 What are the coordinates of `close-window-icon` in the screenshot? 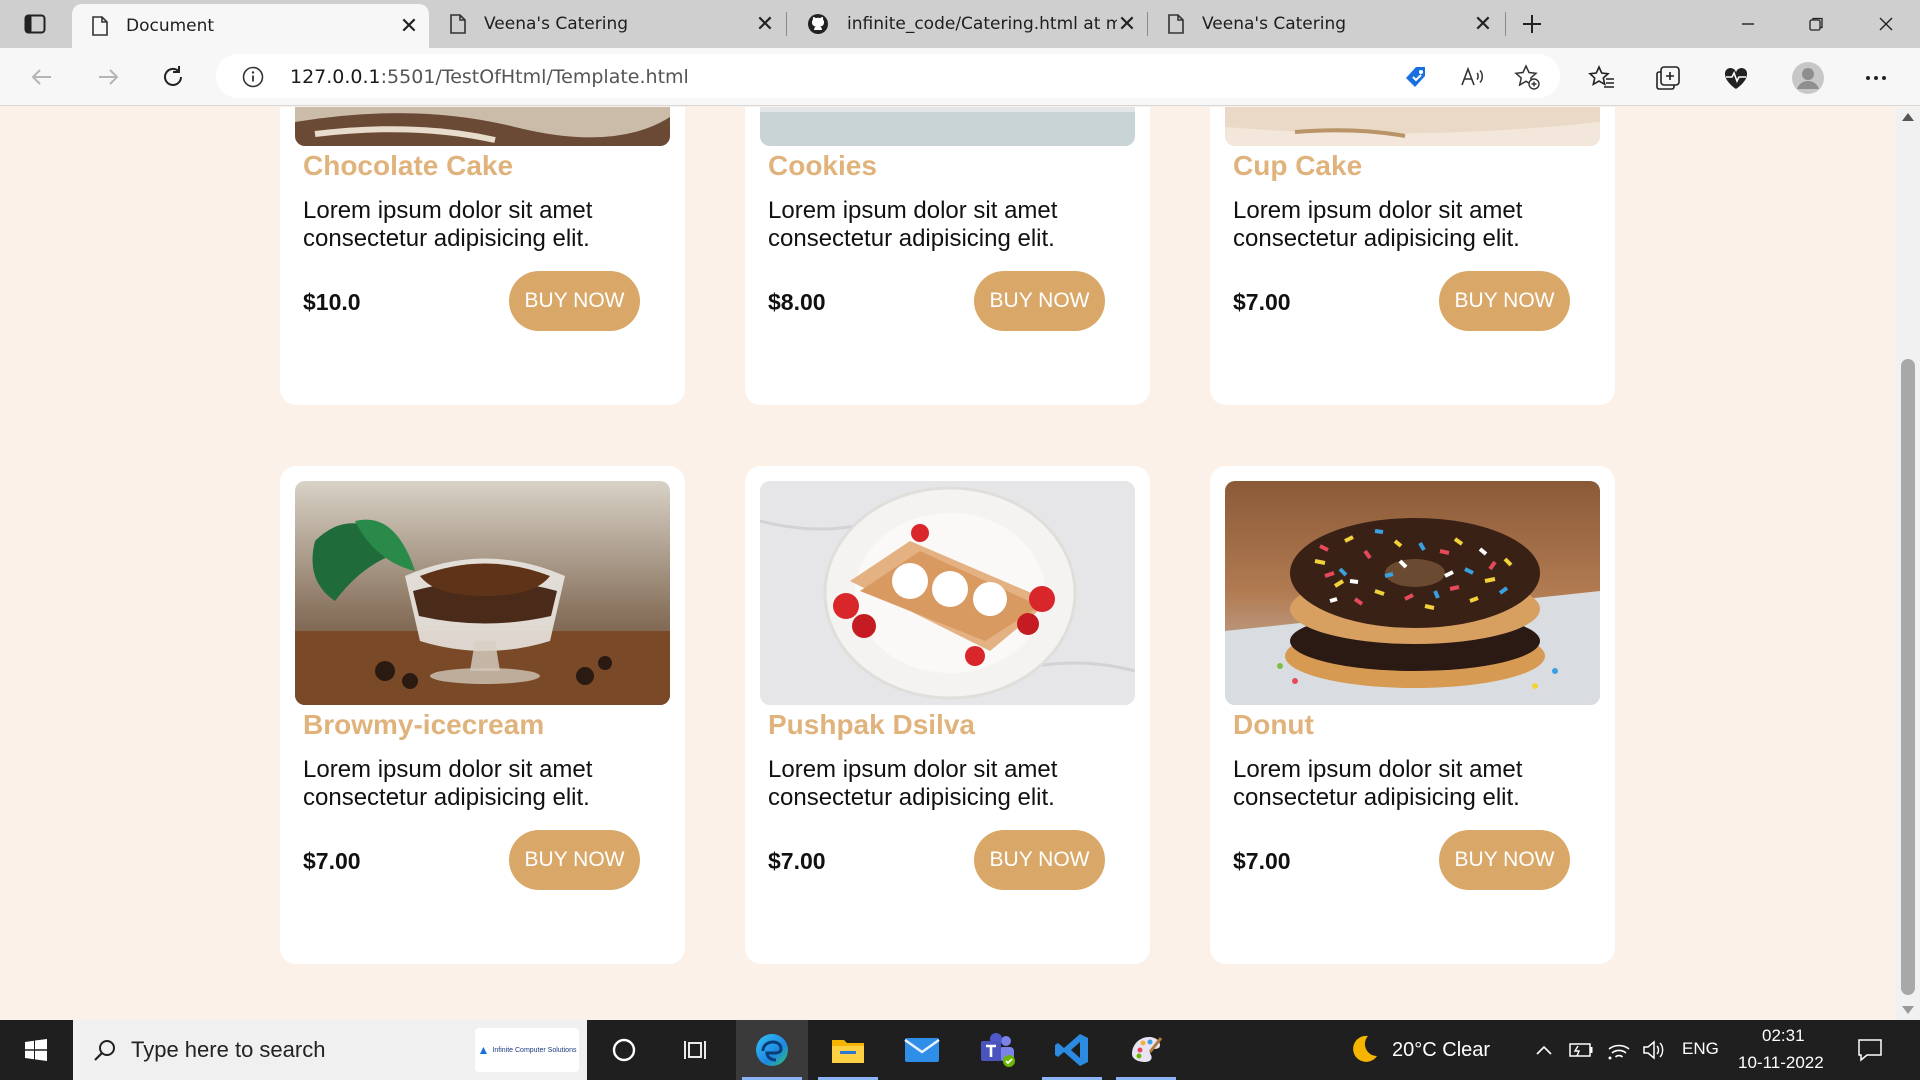 It's located at (1886, 24).